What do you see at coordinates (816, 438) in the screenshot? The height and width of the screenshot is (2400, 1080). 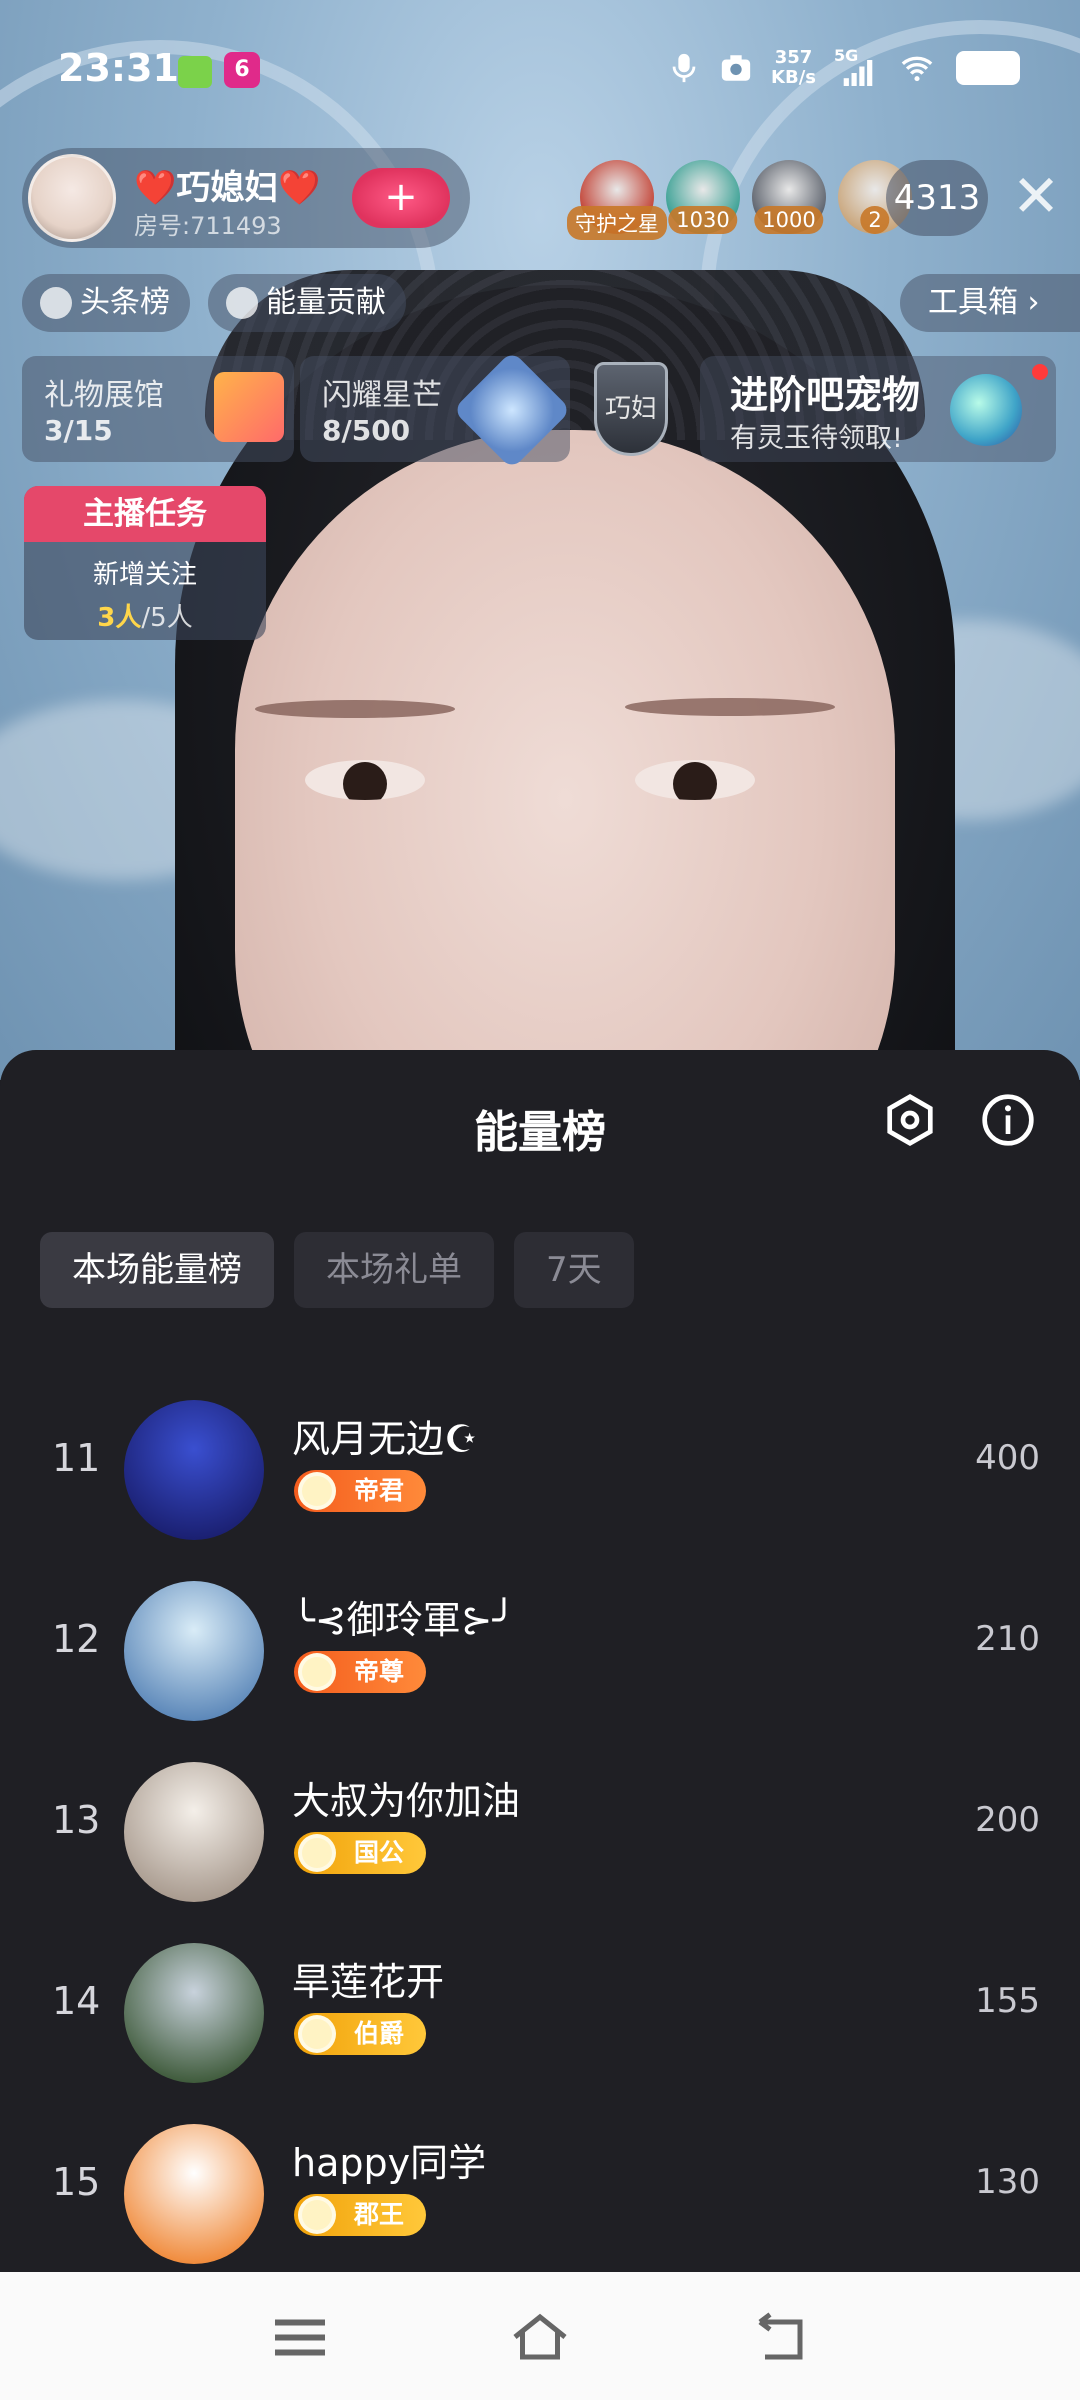 I see `pet-banner-subtitle: 有灵玉待领取!` at bounding box center [816, 438].